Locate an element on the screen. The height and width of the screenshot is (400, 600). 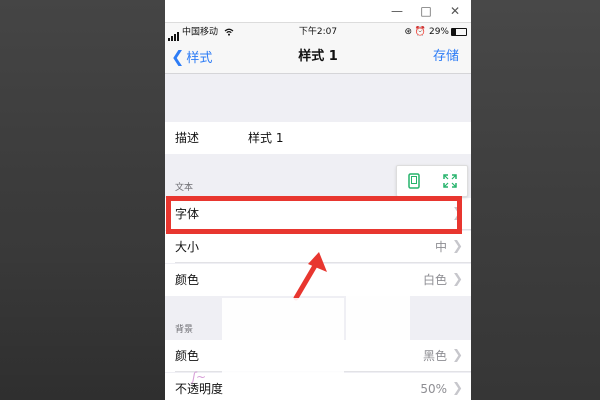
fullscreen-icon is located at coordinates (450, 181).